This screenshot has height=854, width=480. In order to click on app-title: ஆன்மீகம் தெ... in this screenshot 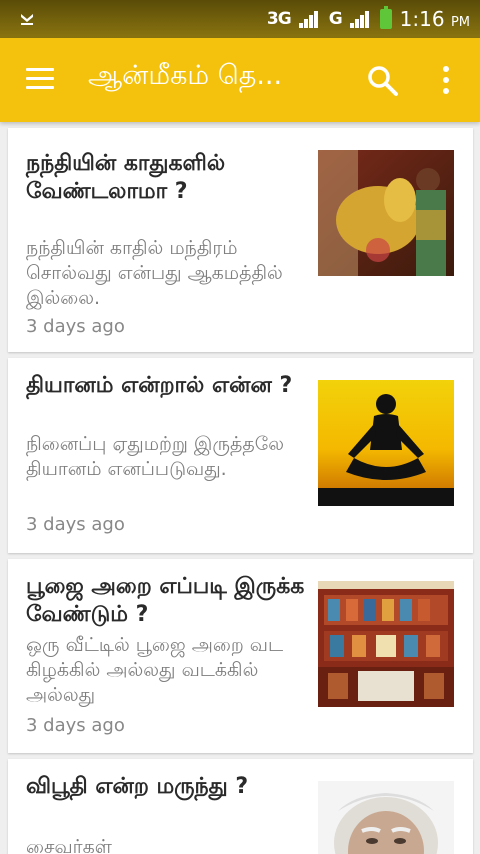, I will do `click(185, 75)`.